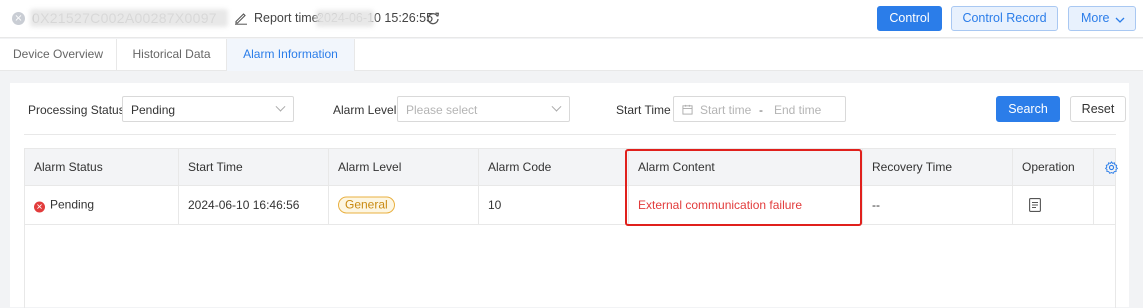 The width and height of the screenshot is (1143, 308). Describe the element at coordinates (345, 18) in the screenshot. I see `report-time-redaction` at that location.